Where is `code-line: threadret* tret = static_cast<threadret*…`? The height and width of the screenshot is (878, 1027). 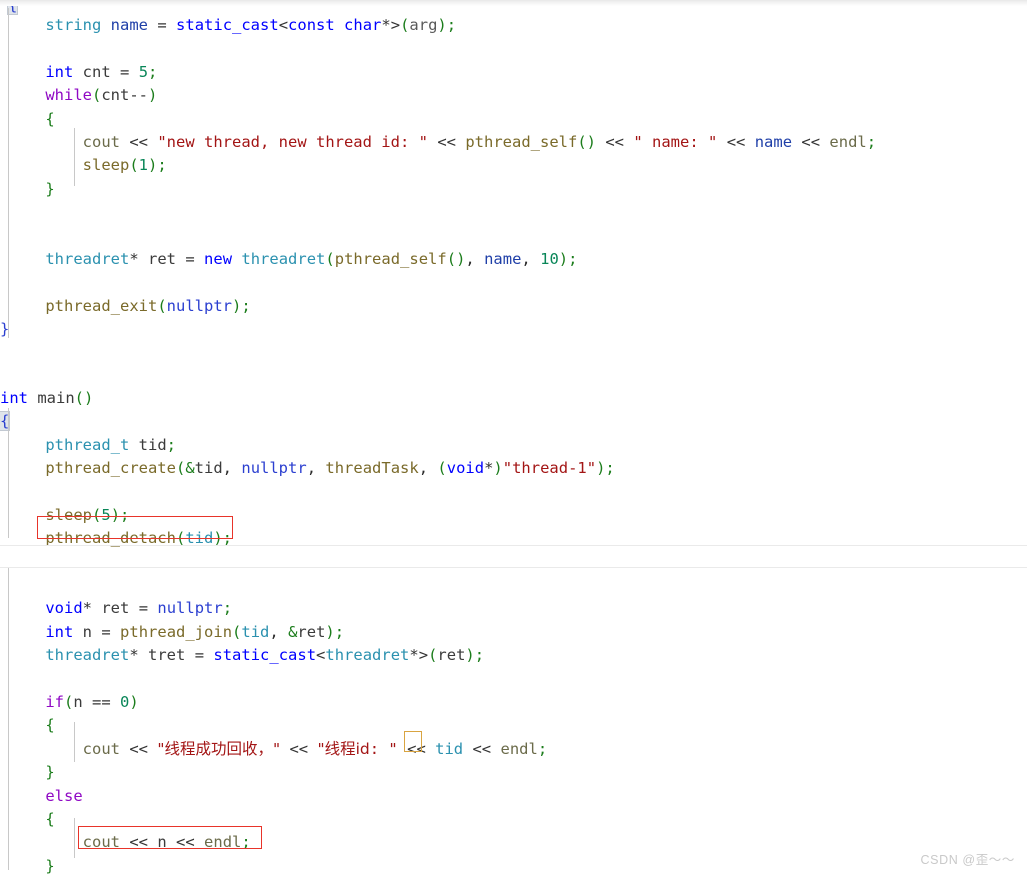
code-line: threadret* tret = static_cast<threadret*… is located at coordinates (513, 655).